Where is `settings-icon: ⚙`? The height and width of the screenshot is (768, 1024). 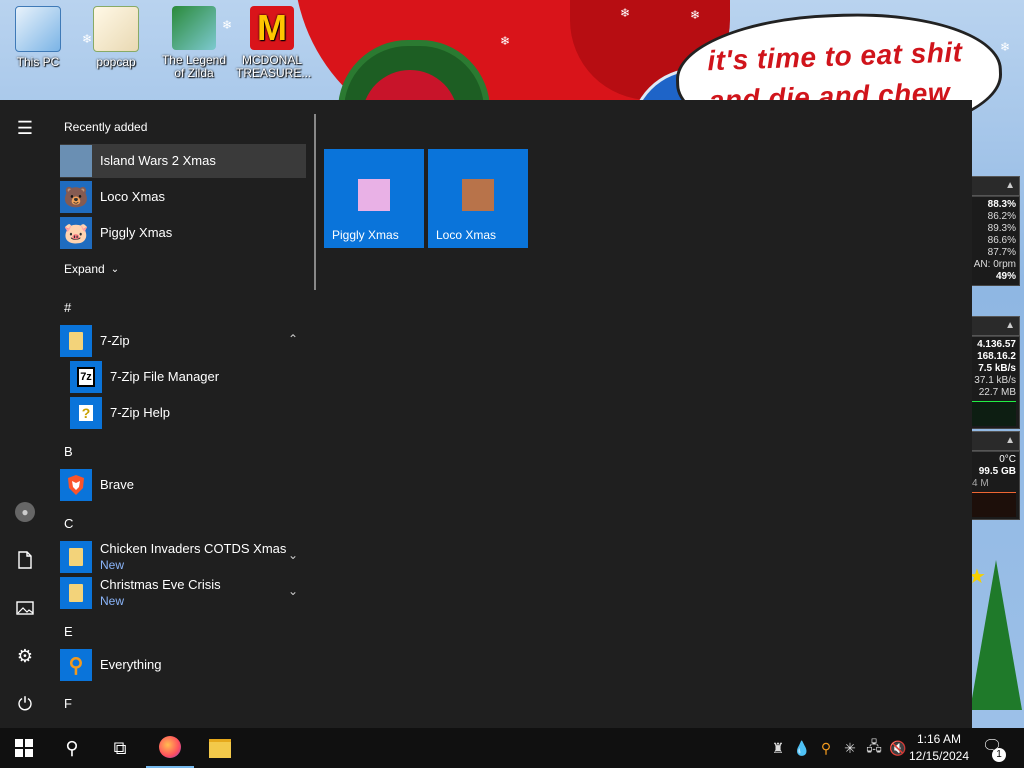
settings-icon: ⚙ is located at coordinates (25, 656).